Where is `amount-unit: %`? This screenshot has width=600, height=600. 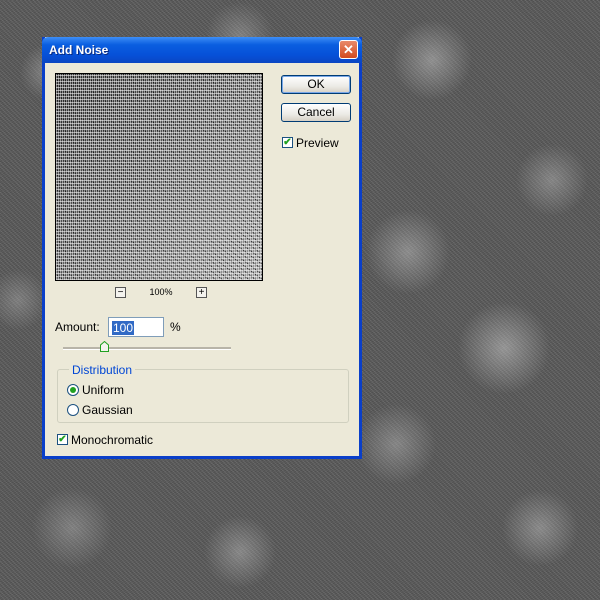 amount-unit: % is located at coordinates (175, 327).